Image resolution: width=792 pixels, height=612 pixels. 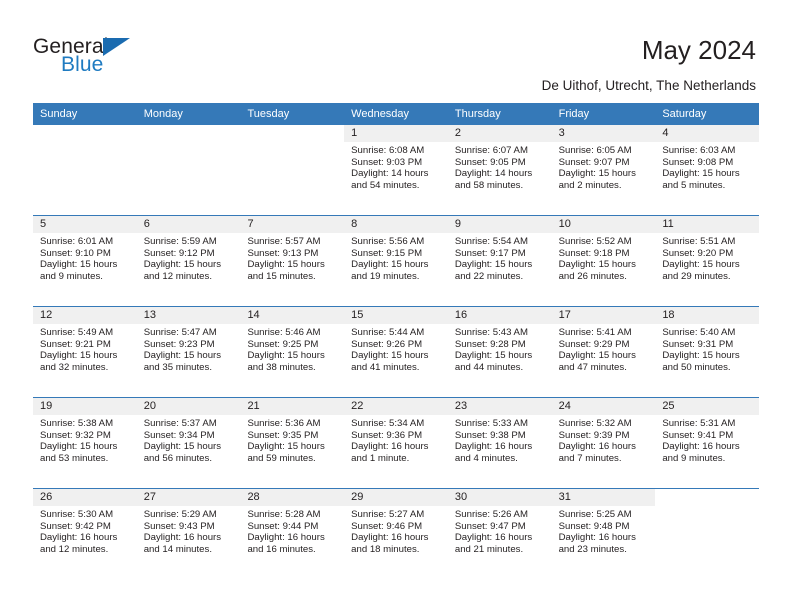 I want to click on day-number: 2, so click(x=499, y=133).